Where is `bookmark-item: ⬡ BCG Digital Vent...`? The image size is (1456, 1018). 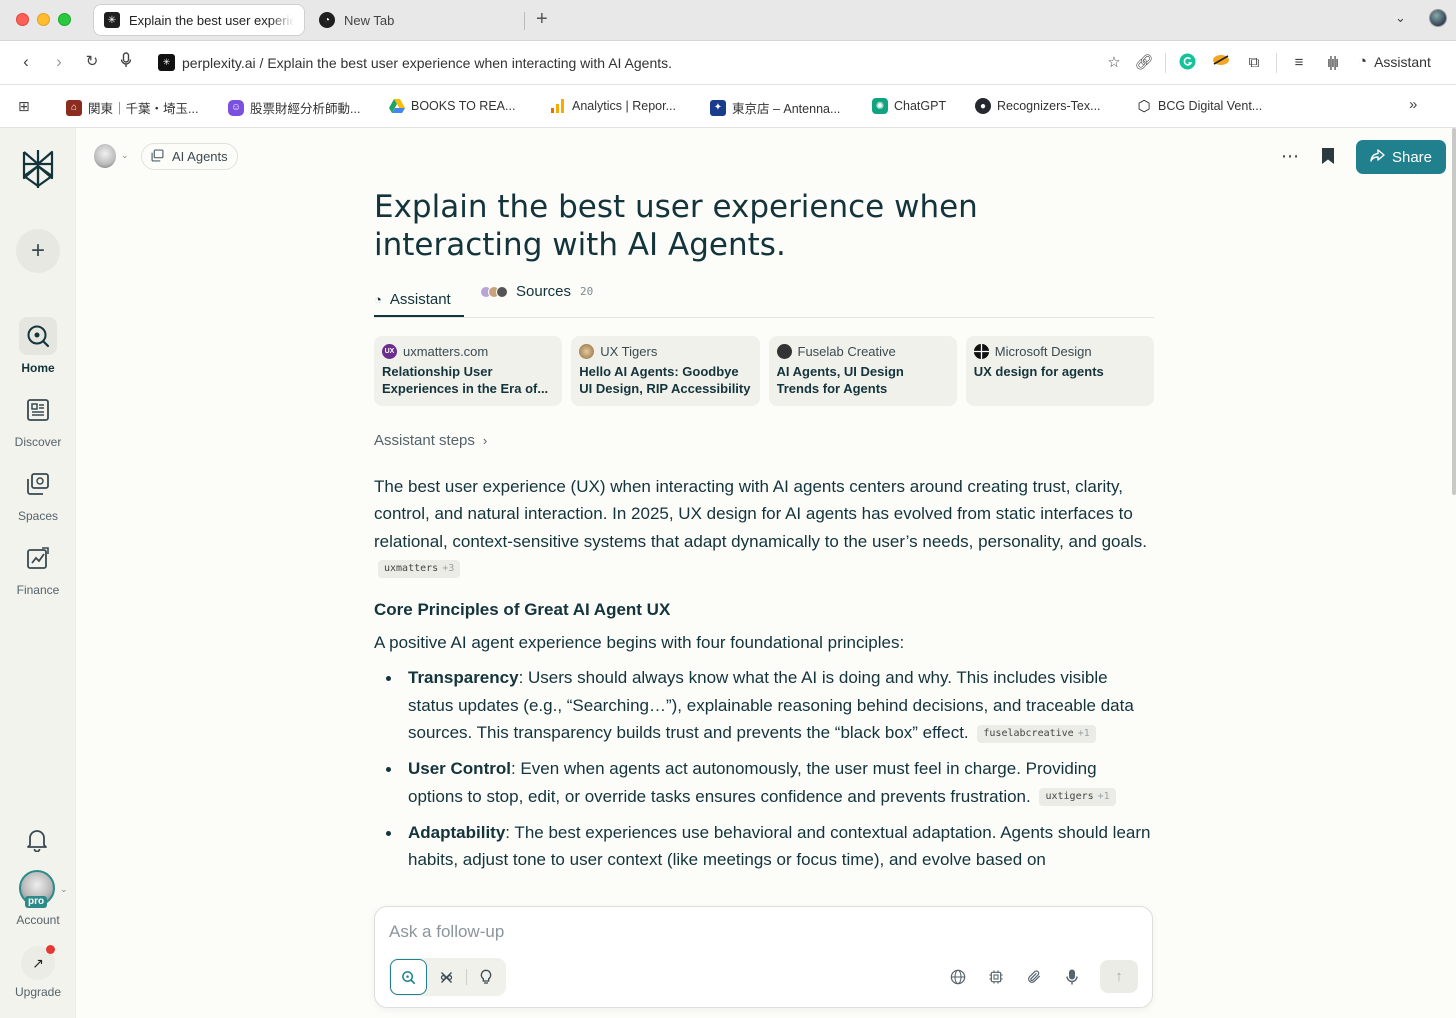 bookmark-item: ⬡ BCG Digital Vent... is located at coordinates (1199, 106).